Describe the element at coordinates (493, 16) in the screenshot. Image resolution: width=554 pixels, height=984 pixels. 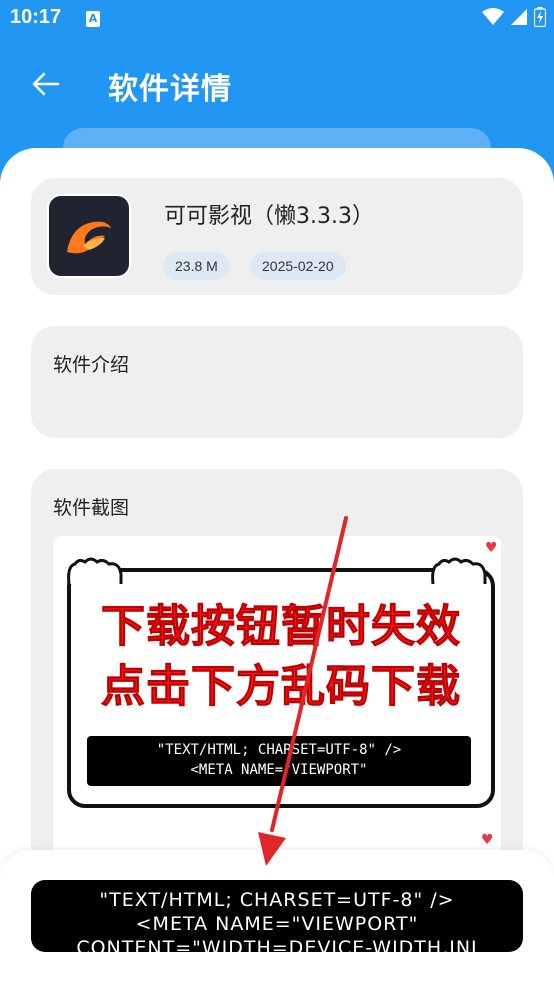
I see `wifi-icon` at that location.